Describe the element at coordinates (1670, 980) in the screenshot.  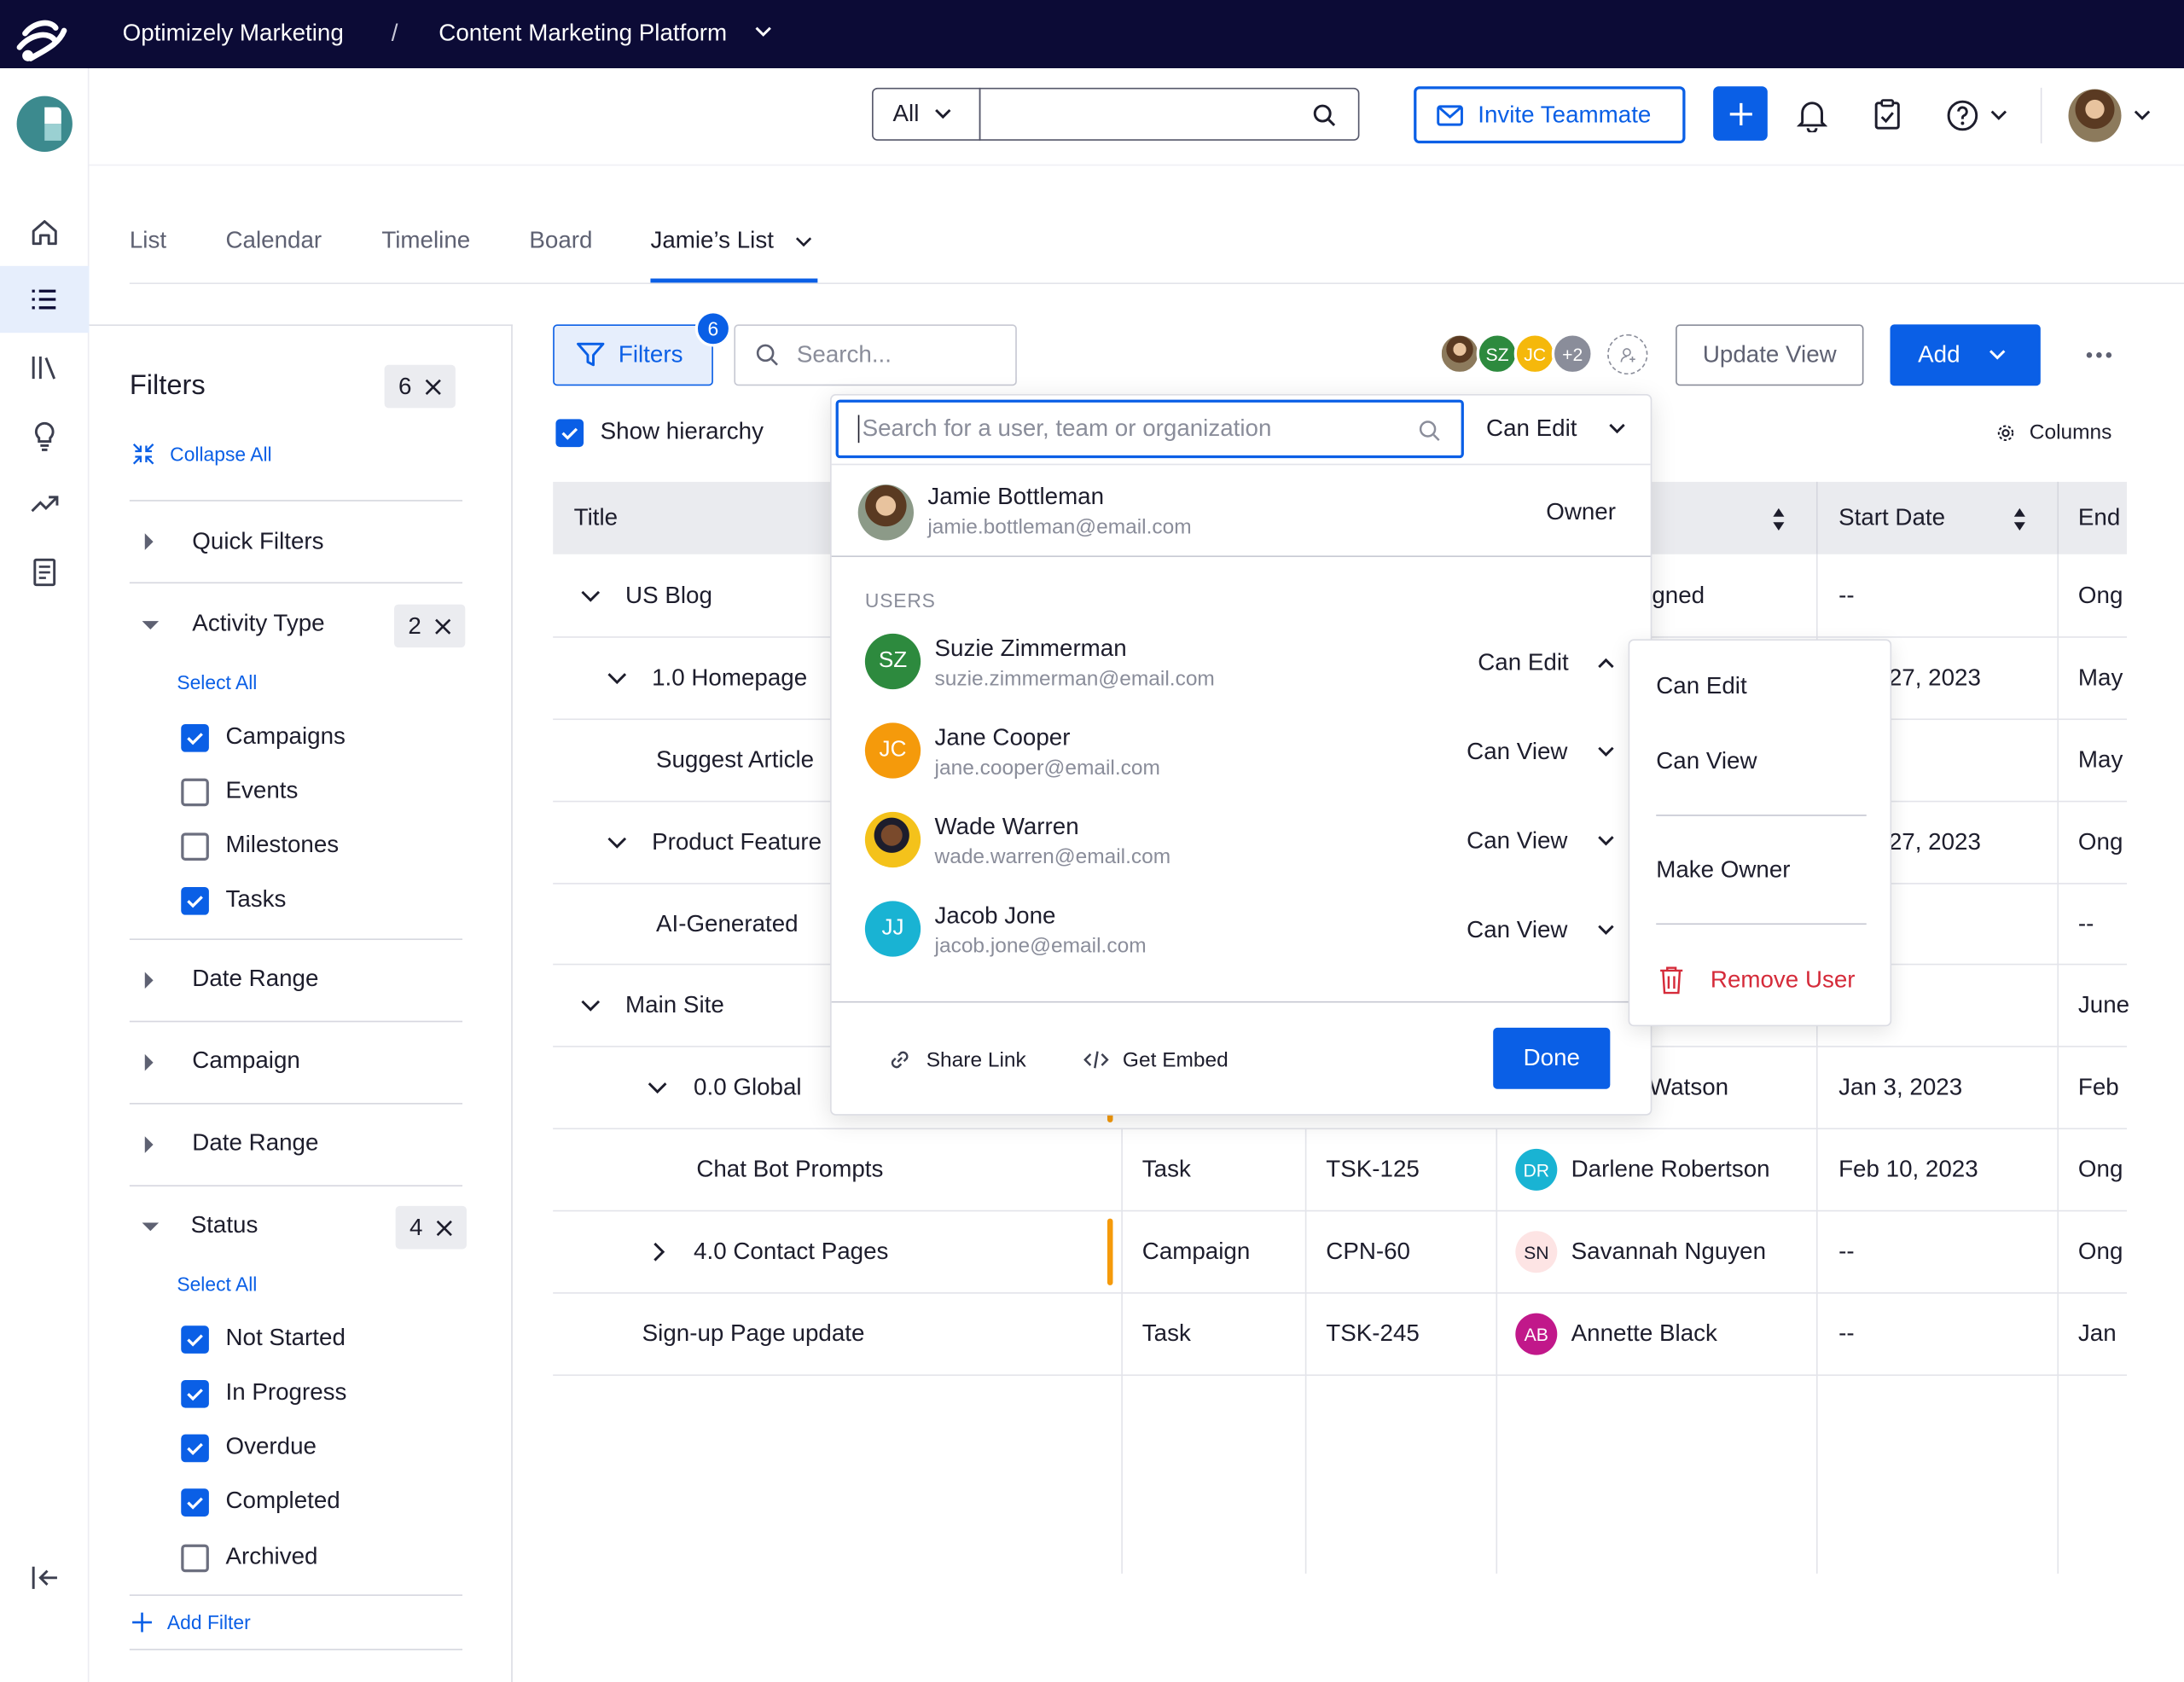
I see `trash-icon` at that location.